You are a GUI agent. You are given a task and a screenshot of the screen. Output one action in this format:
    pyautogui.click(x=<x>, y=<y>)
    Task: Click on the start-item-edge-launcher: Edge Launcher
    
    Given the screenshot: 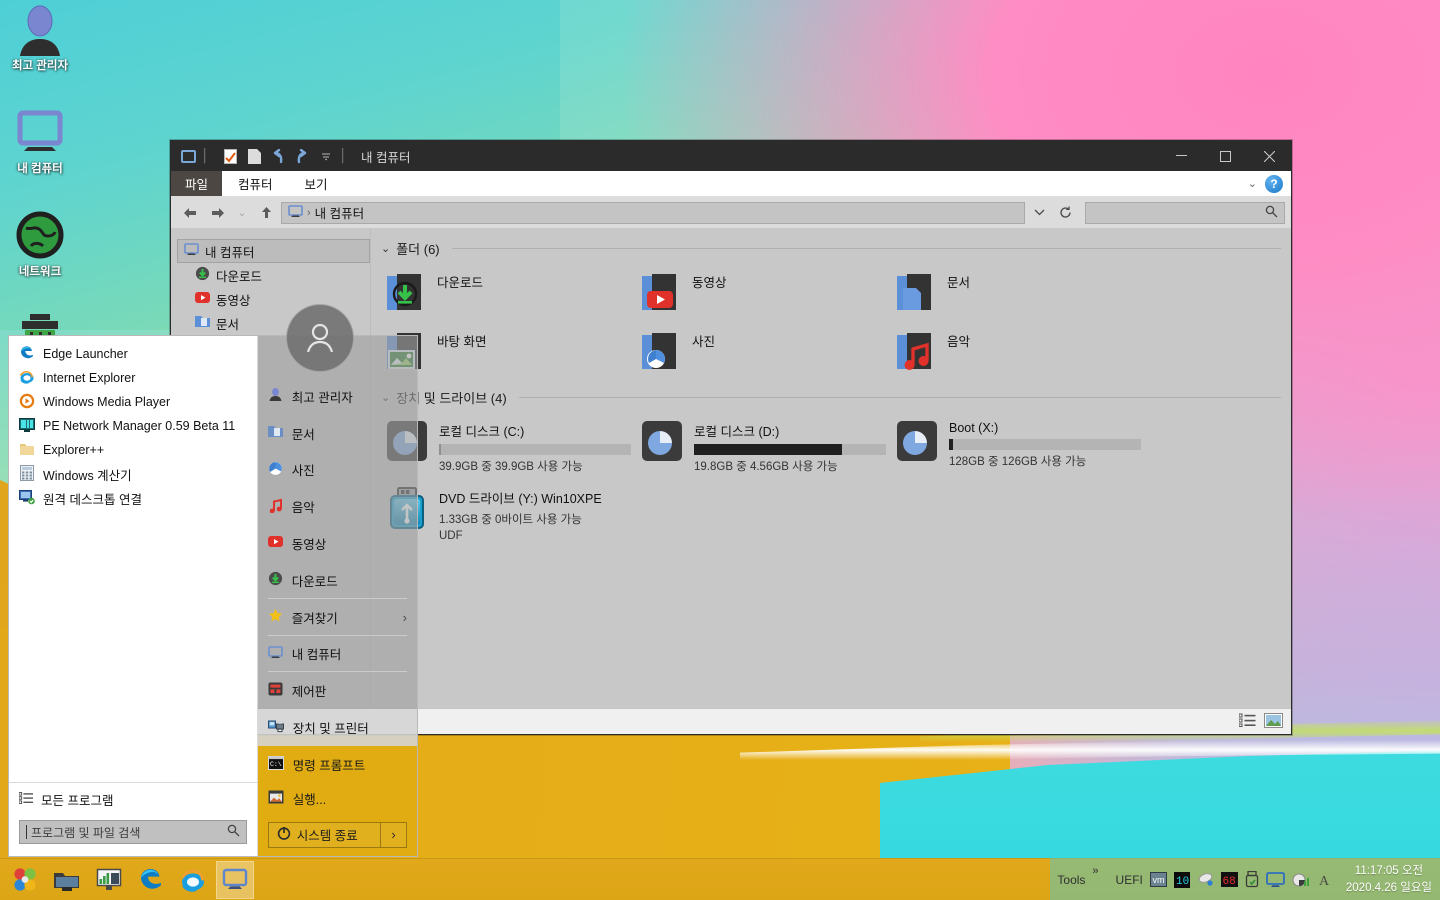 What is the action you would take?
    pyautogui.click(x=133, y=354)
    